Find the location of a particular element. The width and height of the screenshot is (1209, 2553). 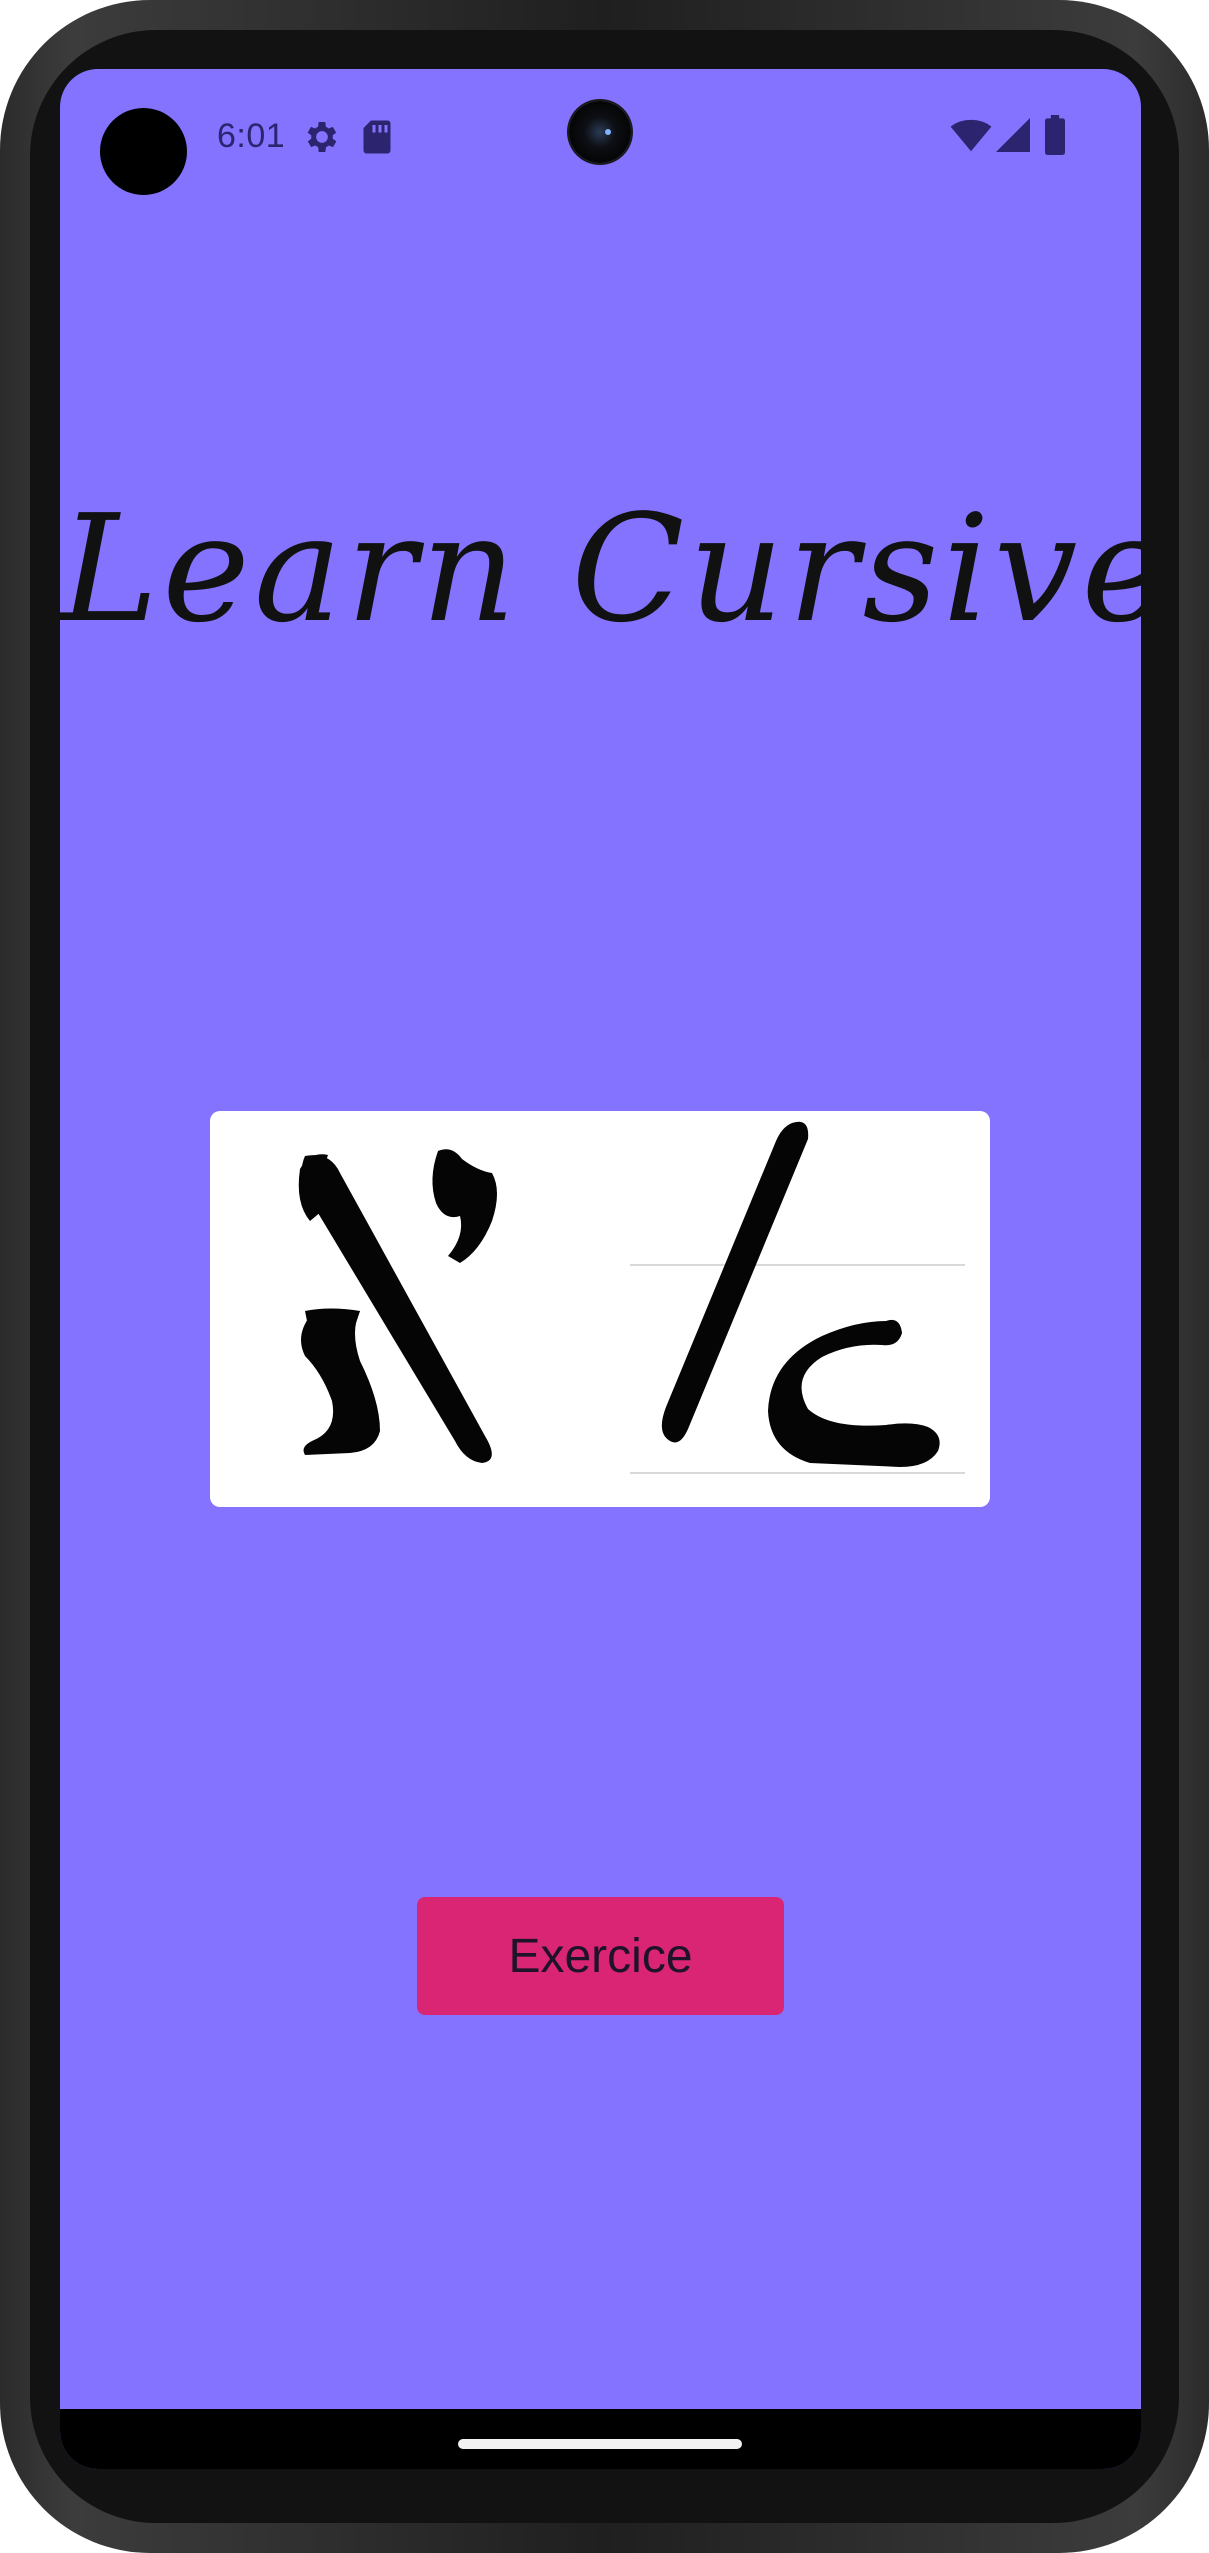

sd-card-icon is located at coordinates (377, 139).